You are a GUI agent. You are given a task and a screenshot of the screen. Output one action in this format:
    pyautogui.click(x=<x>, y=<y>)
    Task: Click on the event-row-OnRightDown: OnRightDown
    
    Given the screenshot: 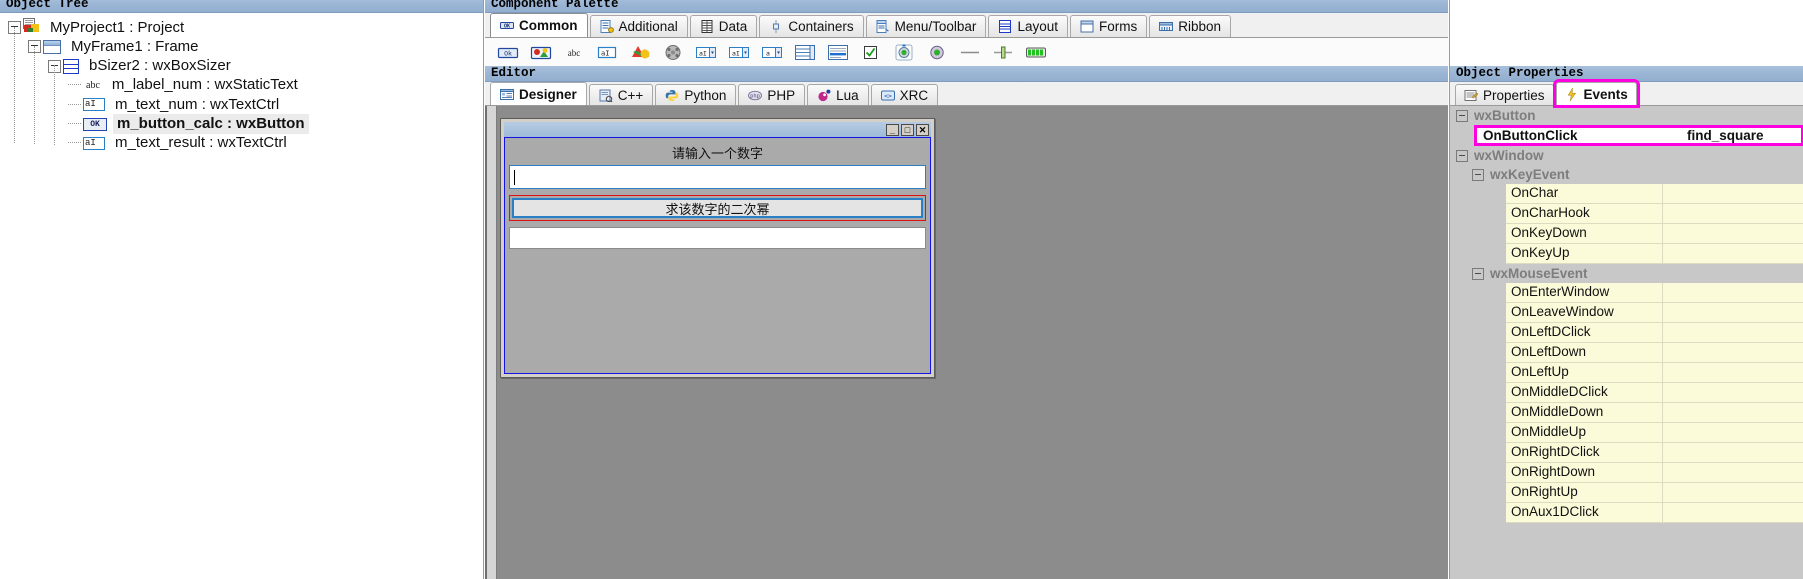 What is the action you would take?
    pyautogui.click(x=1654, y=473)
    